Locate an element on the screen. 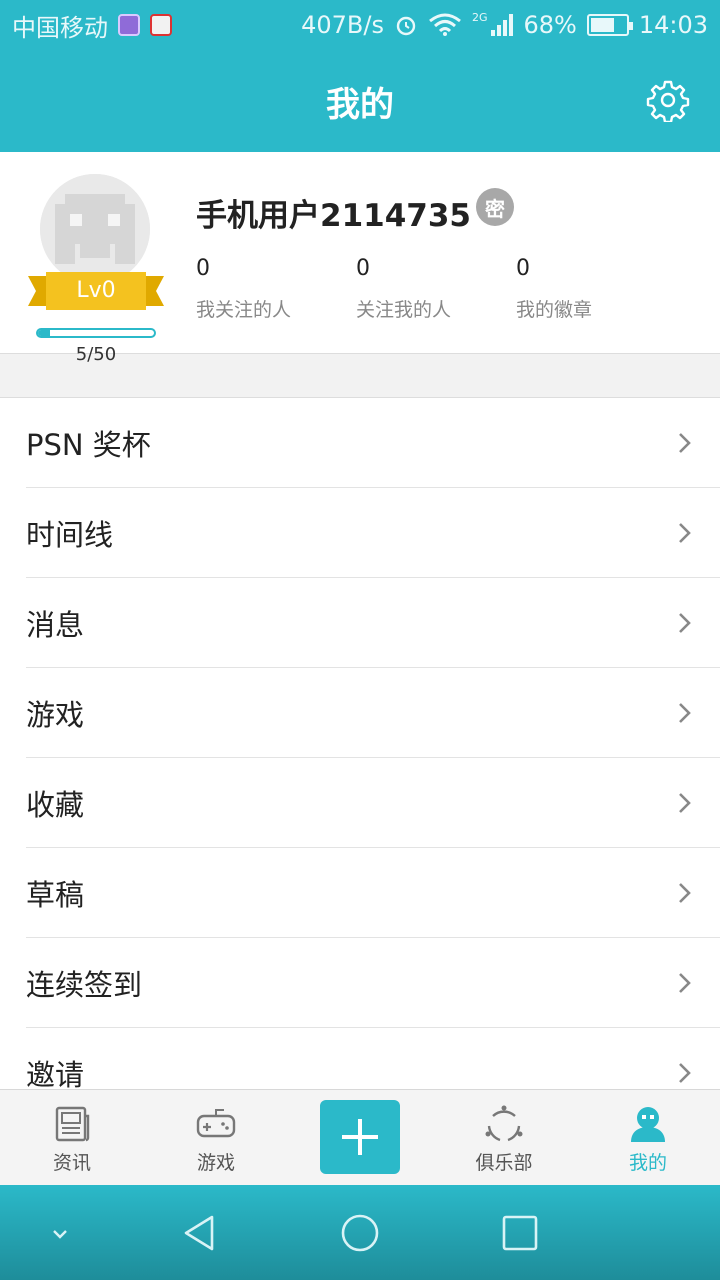  network-speed: 407B/s is located at coordinates (342, 25).